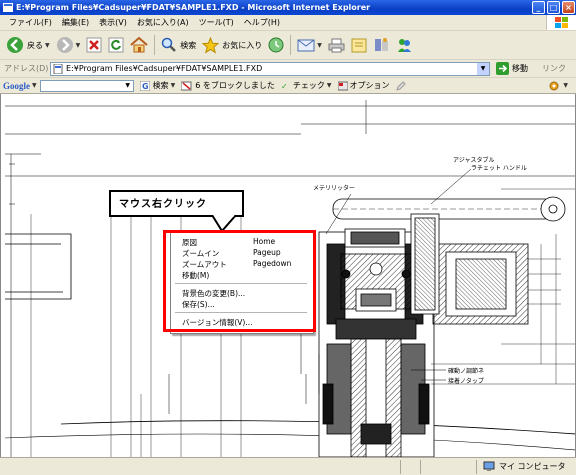  I want to click on adjuster-assembly, so click(492, 299).